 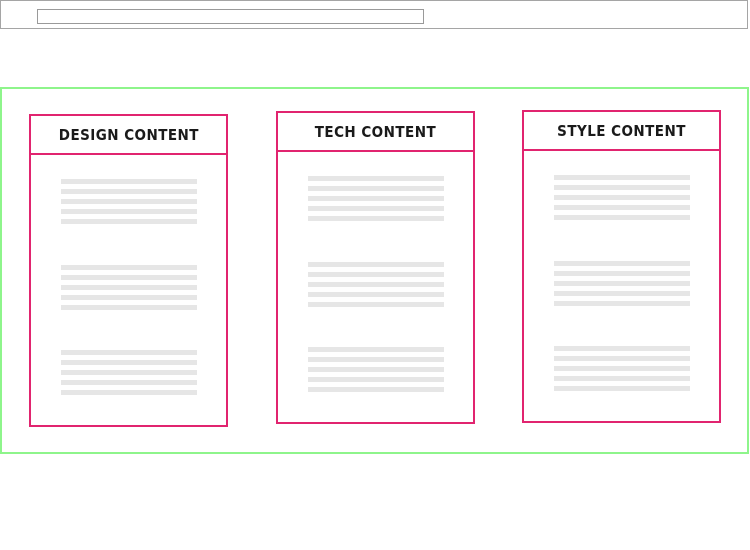 I want to click on card-header: DESIGN CONTENT, so click(x=128, y=135).